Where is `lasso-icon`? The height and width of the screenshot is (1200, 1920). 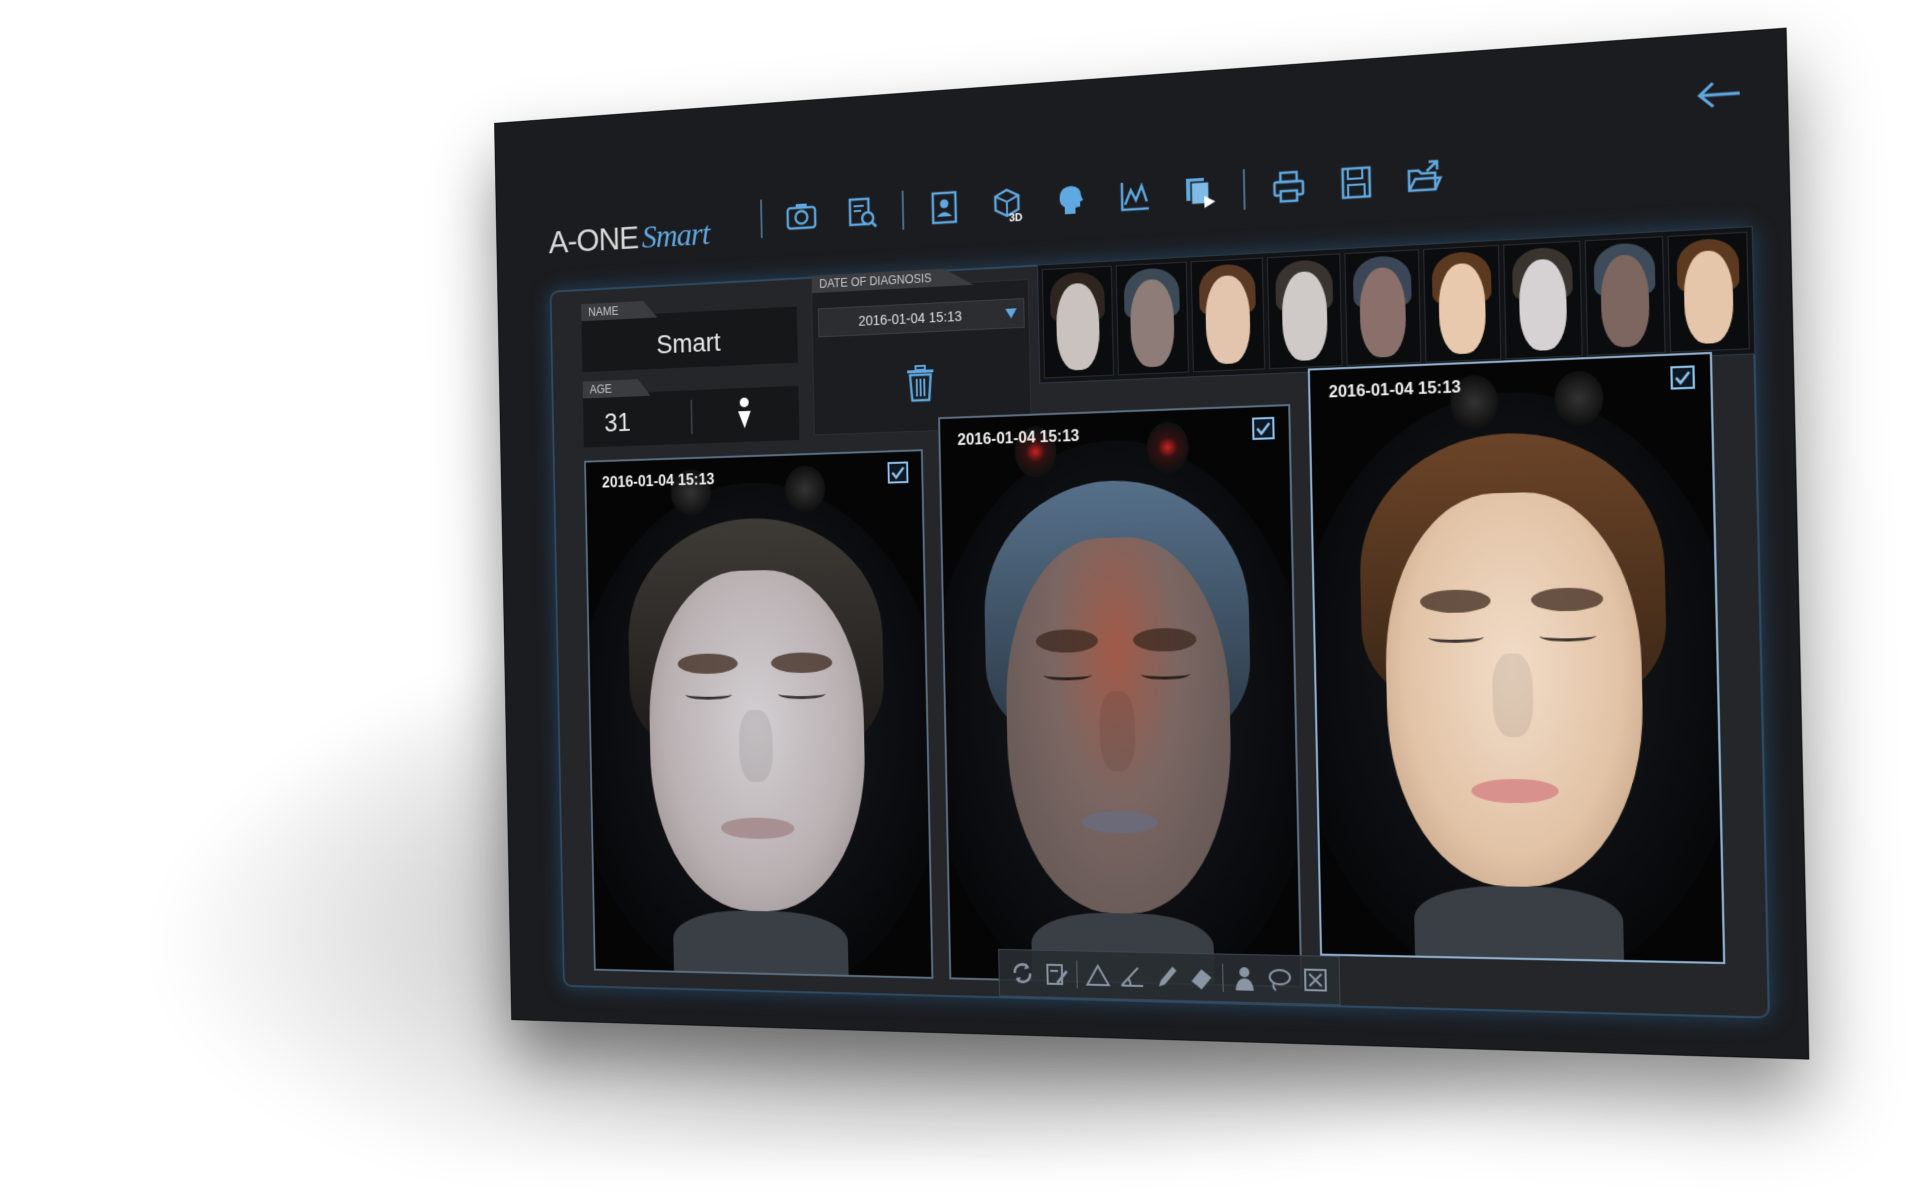 lasso-icon is located at coordinates (1279, 979).